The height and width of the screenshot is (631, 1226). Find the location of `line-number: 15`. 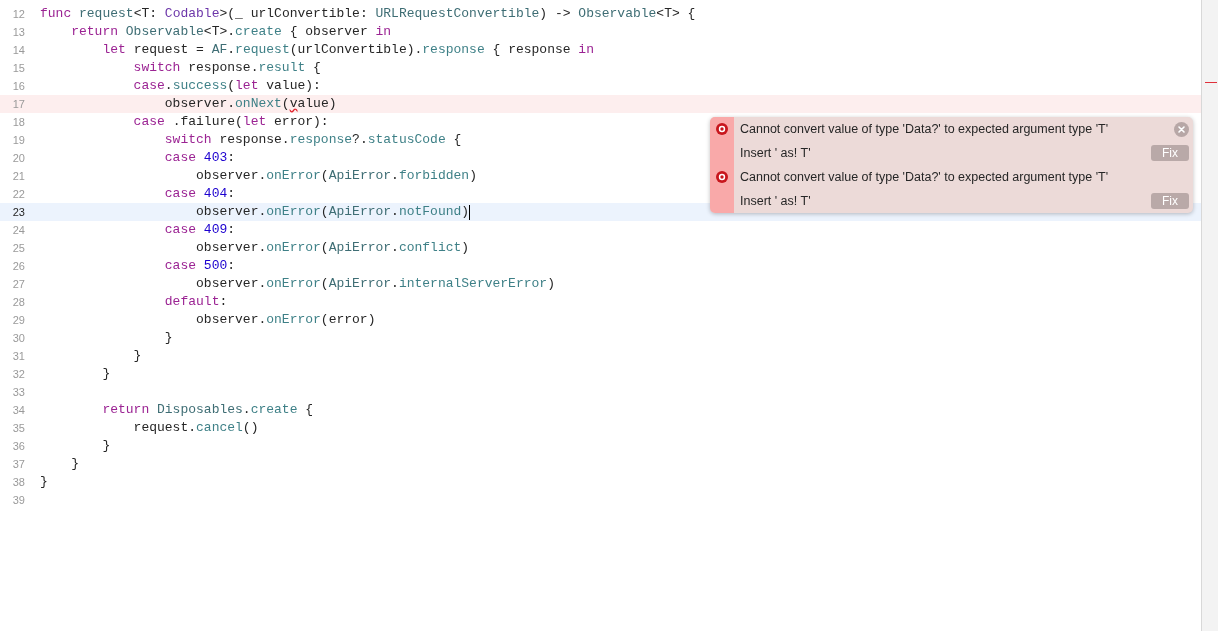

line-number: 15 is located at coordinates (18, 68).